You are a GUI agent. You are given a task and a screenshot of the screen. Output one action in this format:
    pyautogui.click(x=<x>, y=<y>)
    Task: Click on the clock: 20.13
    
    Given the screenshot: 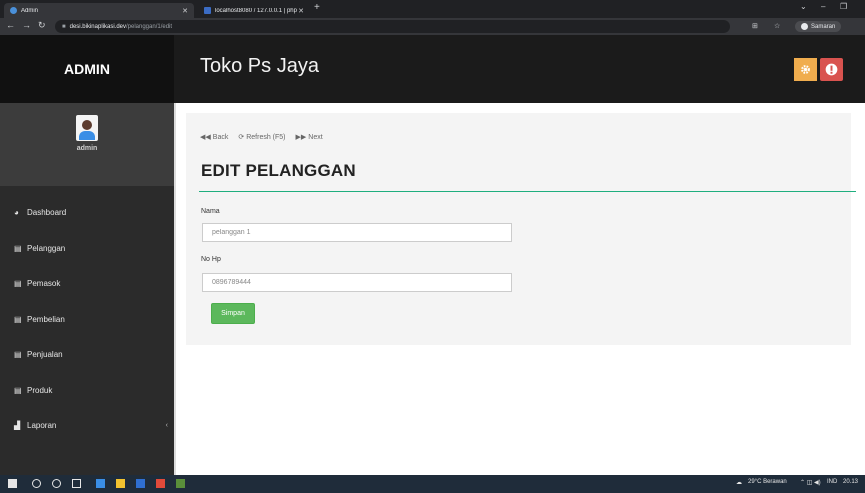 What is the action you would take?
    pyautogui.click(x=850, y=482)
    